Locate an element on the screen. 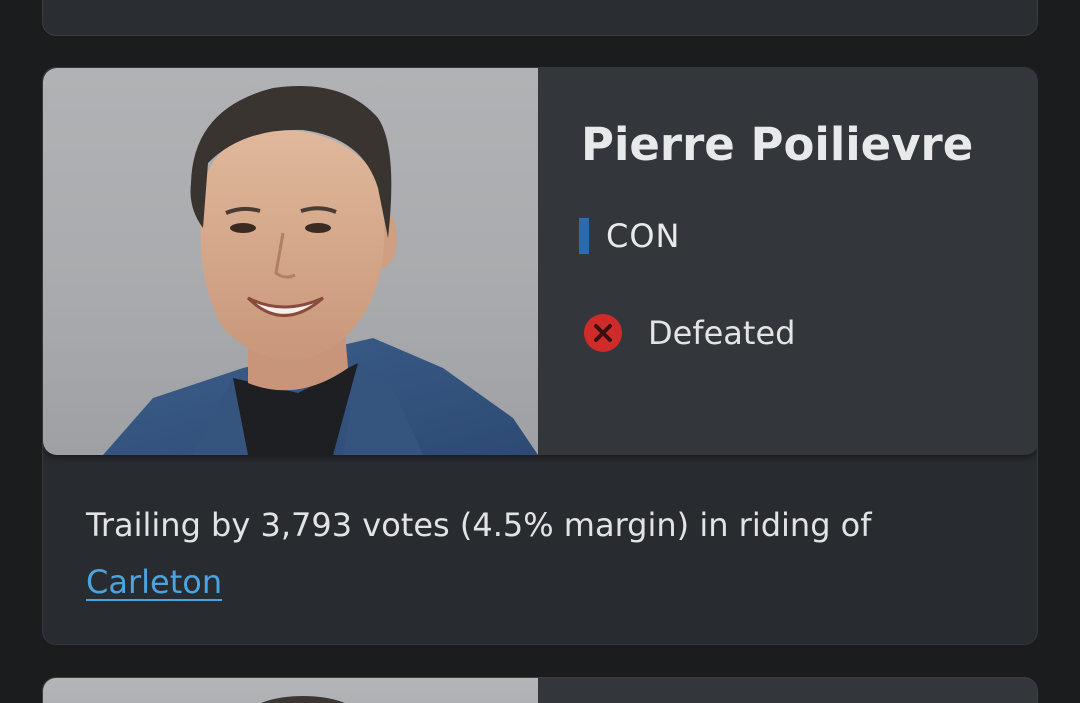 The height and width of the screenshot is (703, 1080). next-candidate-card is located at coordinates (540, 690).